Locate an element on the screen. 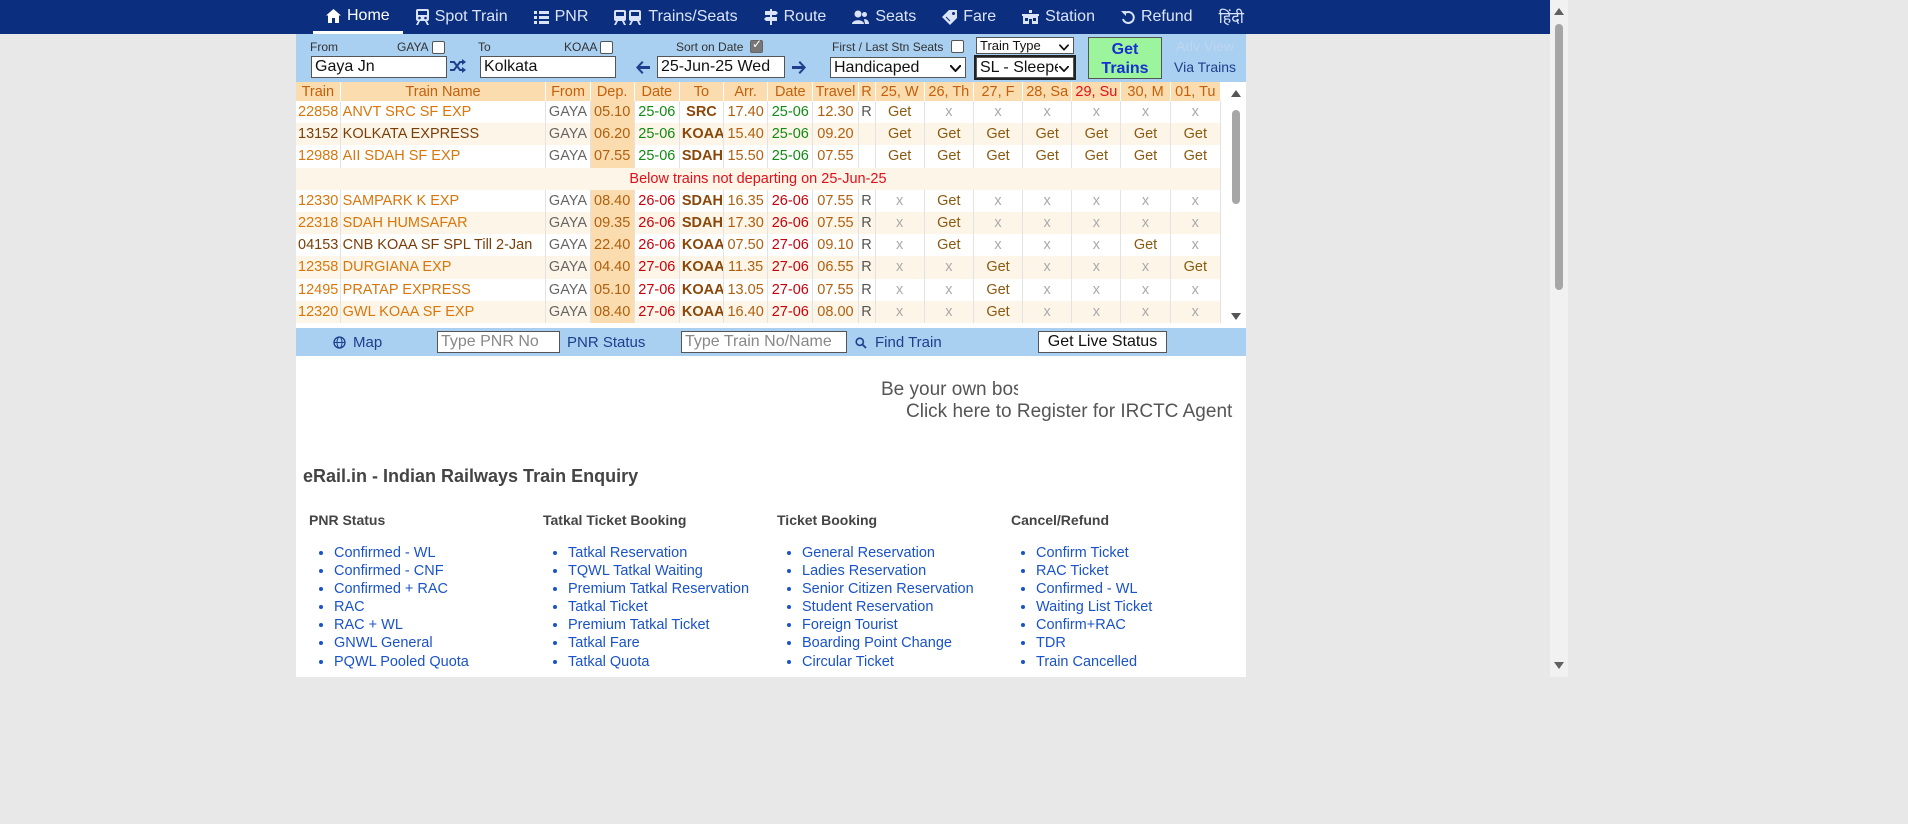 The width and height of the screenshot is (1908, 824). scroll-thumb is located at coordinates (1559, 157).